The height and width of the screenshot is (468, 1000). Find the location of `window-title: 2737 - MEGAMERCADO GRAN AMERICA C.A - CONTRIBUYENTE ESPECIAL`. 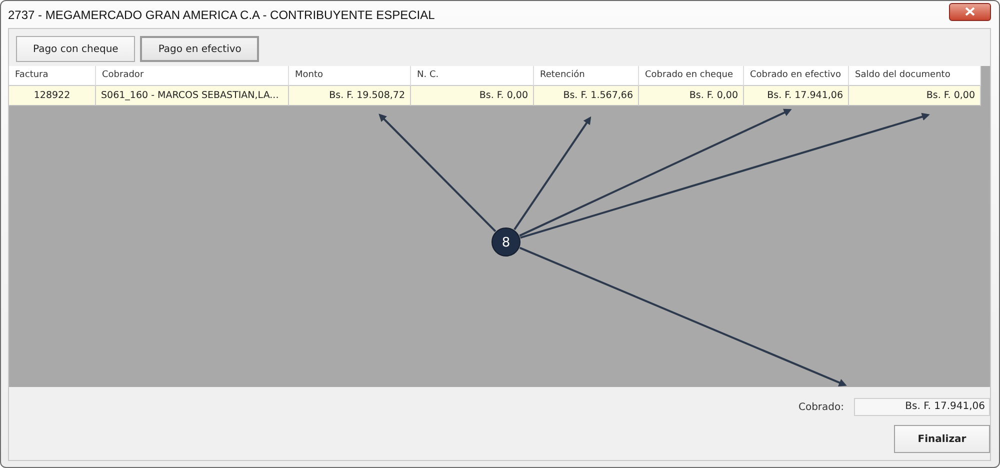

window-title: 2737 - MEGAMERCADO GRAN AMERICA C.A - CONTRIBUYENTE ESPECIAL is located at coordinates (221, 15).